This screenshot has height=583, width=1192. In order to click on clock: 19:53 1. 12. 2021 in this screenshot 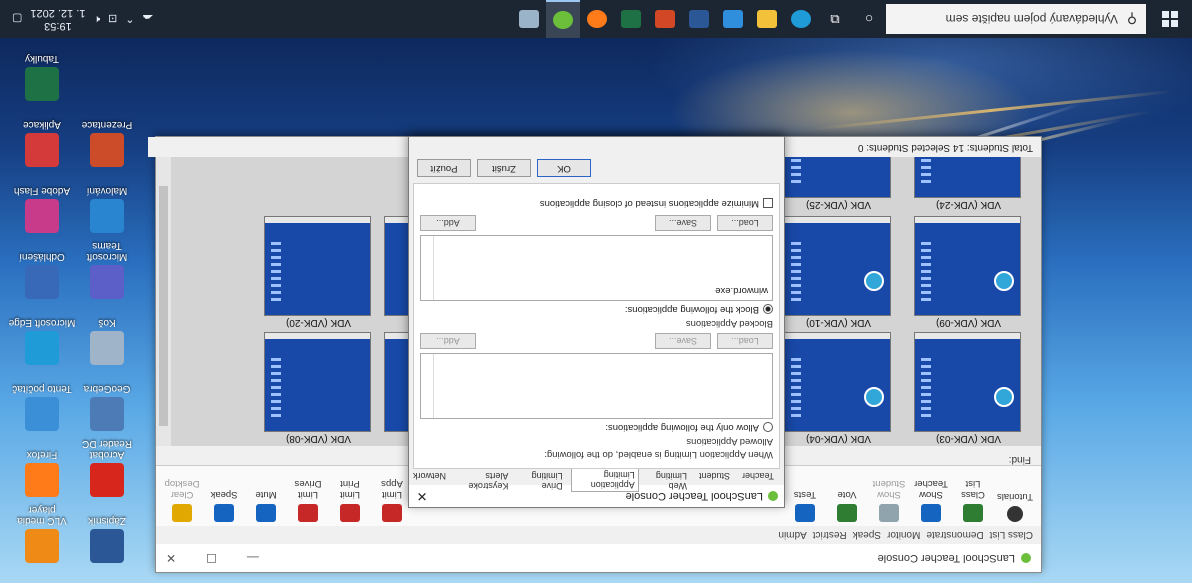, I will do `click(57, 19)`.